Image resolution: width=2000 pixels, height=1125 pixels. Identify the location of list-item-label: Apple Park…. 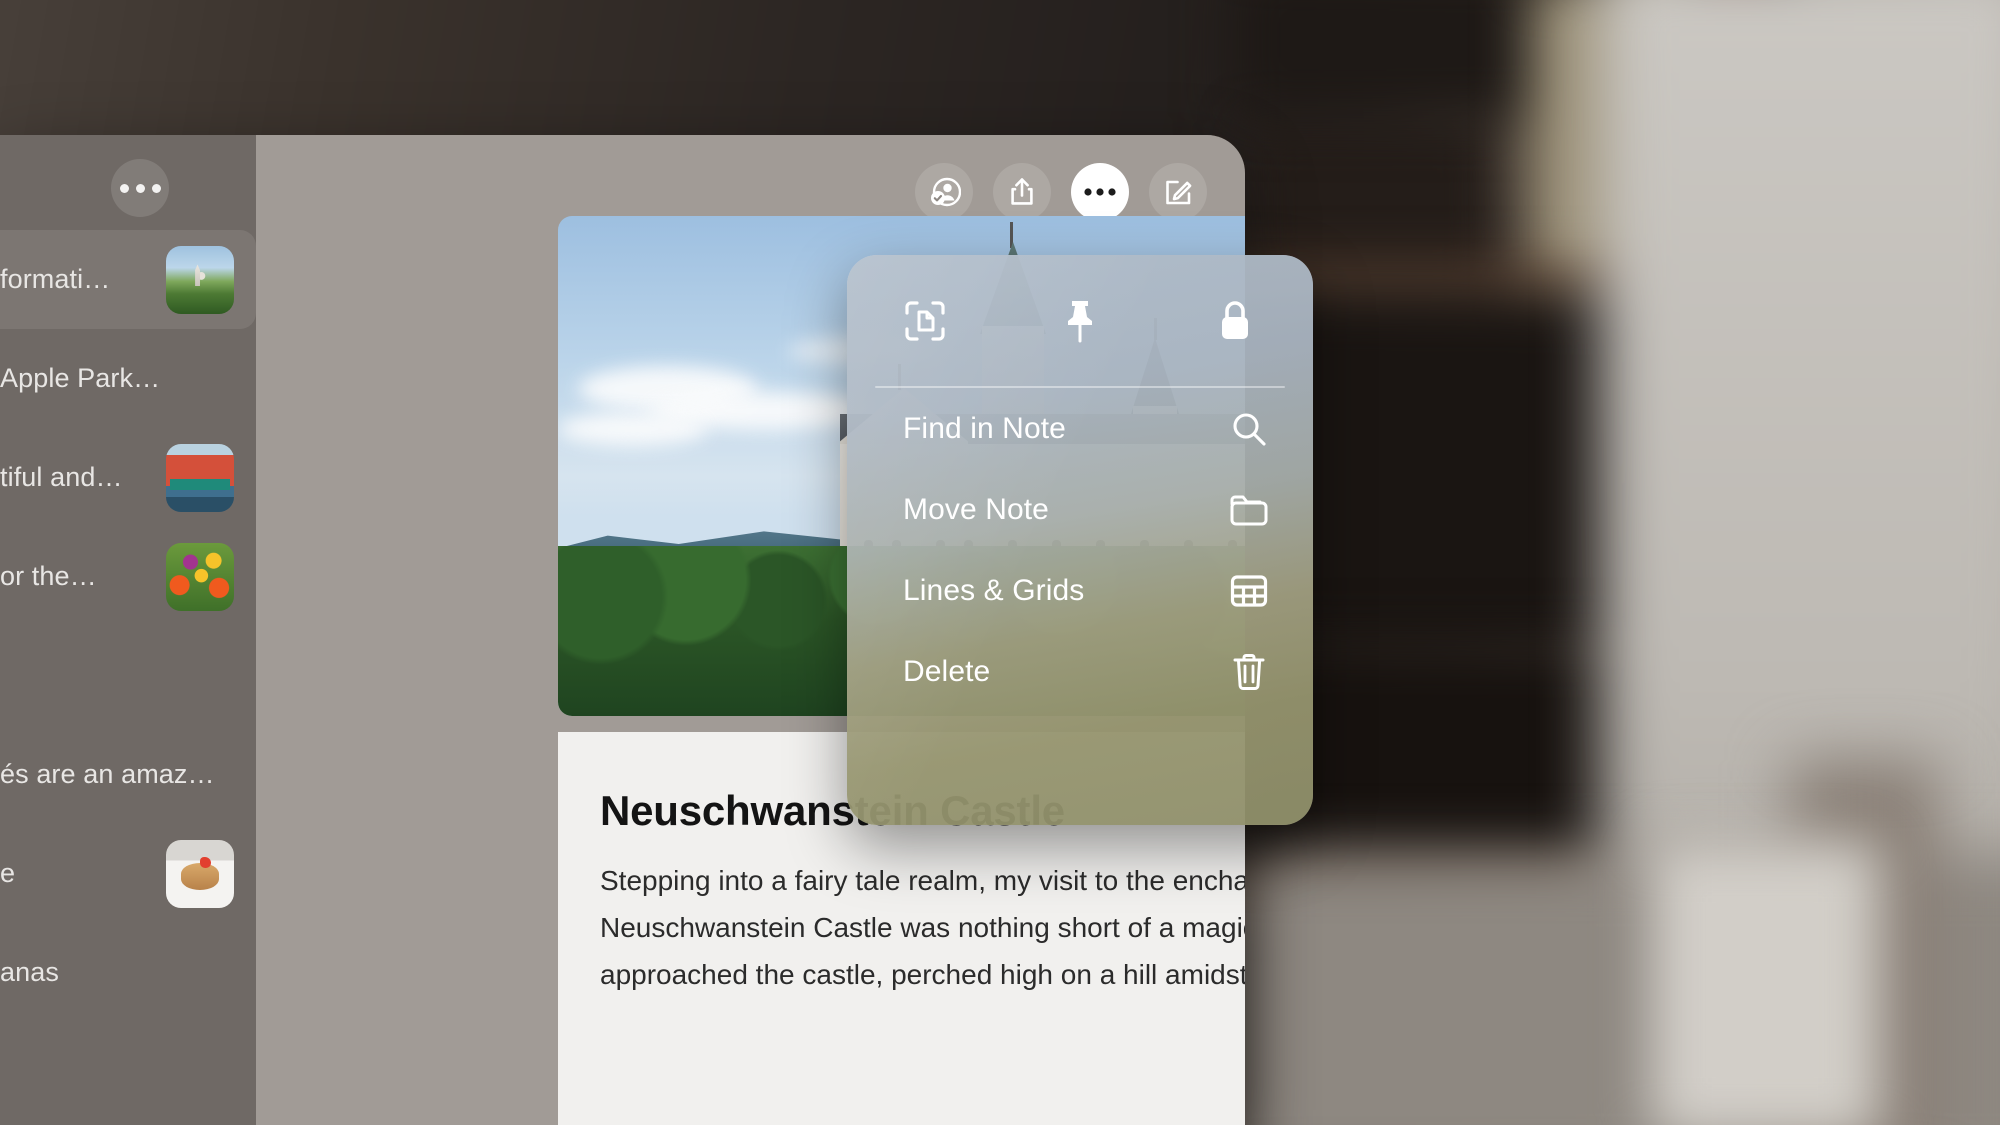
(80, 378).